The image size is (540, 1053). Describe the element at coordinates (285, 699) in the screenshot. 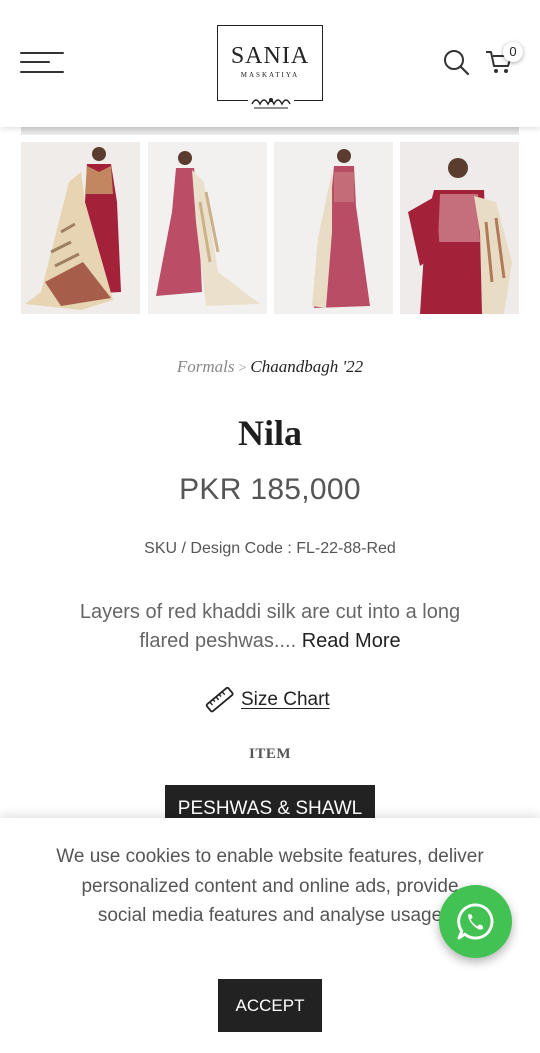

I see `size-chart-label: Size Chart` at that location.